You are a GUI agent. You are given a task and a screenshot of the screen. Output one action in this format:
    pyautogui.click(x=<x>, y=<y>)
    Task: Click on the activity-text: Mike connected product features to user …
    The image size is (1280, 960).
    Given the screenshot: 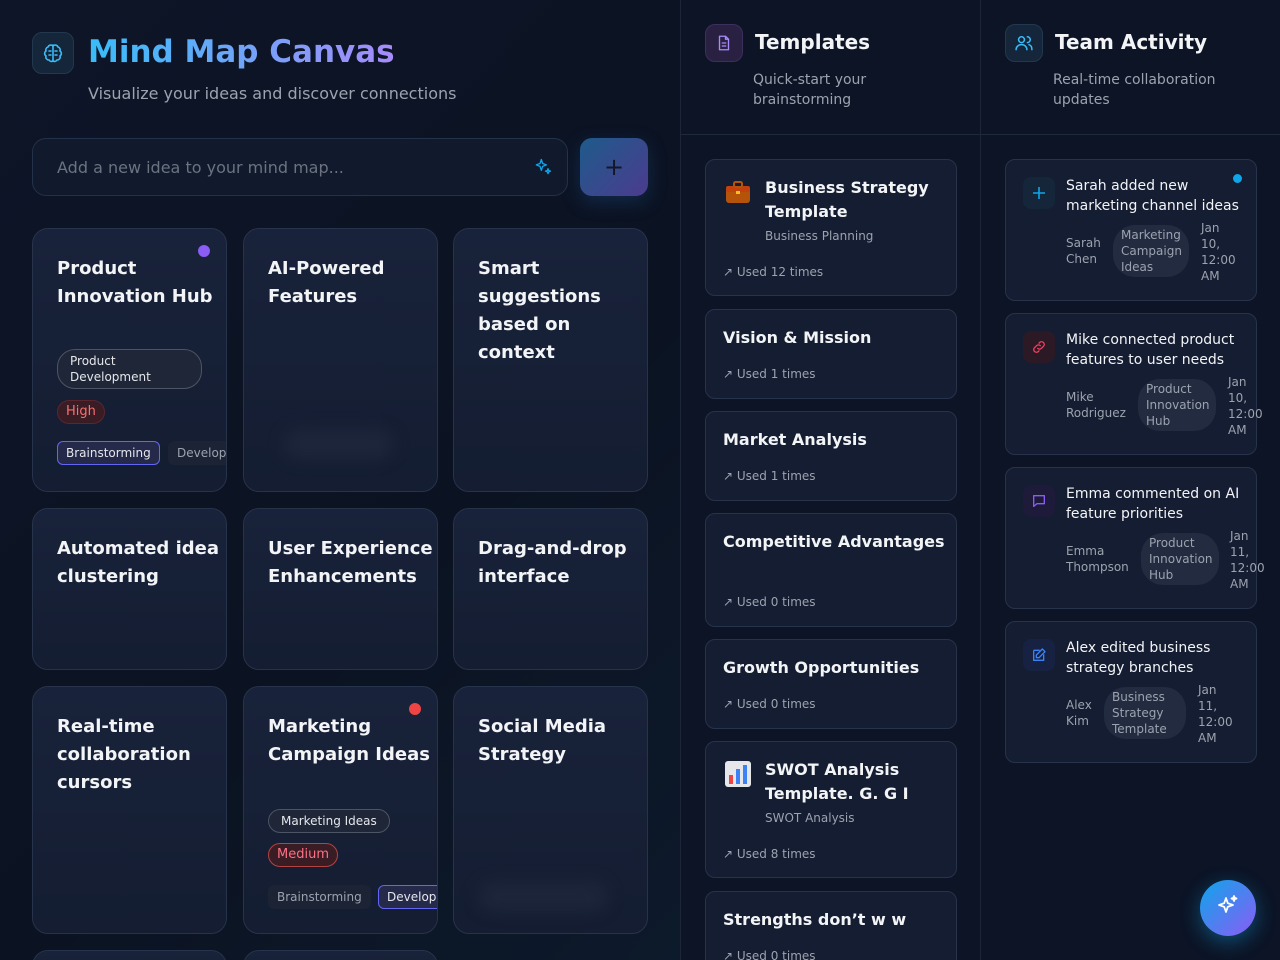 What is the action you would take?
    pyautogui.click(x=1150, y=350)
    